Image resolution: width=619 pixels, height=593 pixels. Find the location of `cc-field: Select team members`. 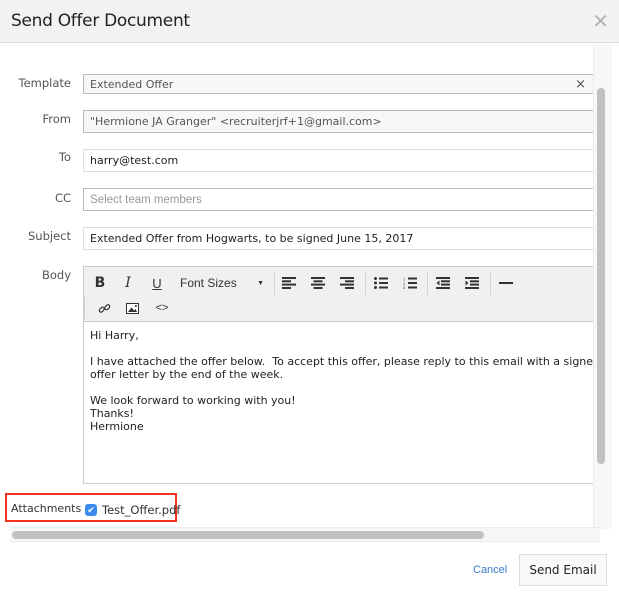

cc-field: Select team members is located at coordinates (338, 199).